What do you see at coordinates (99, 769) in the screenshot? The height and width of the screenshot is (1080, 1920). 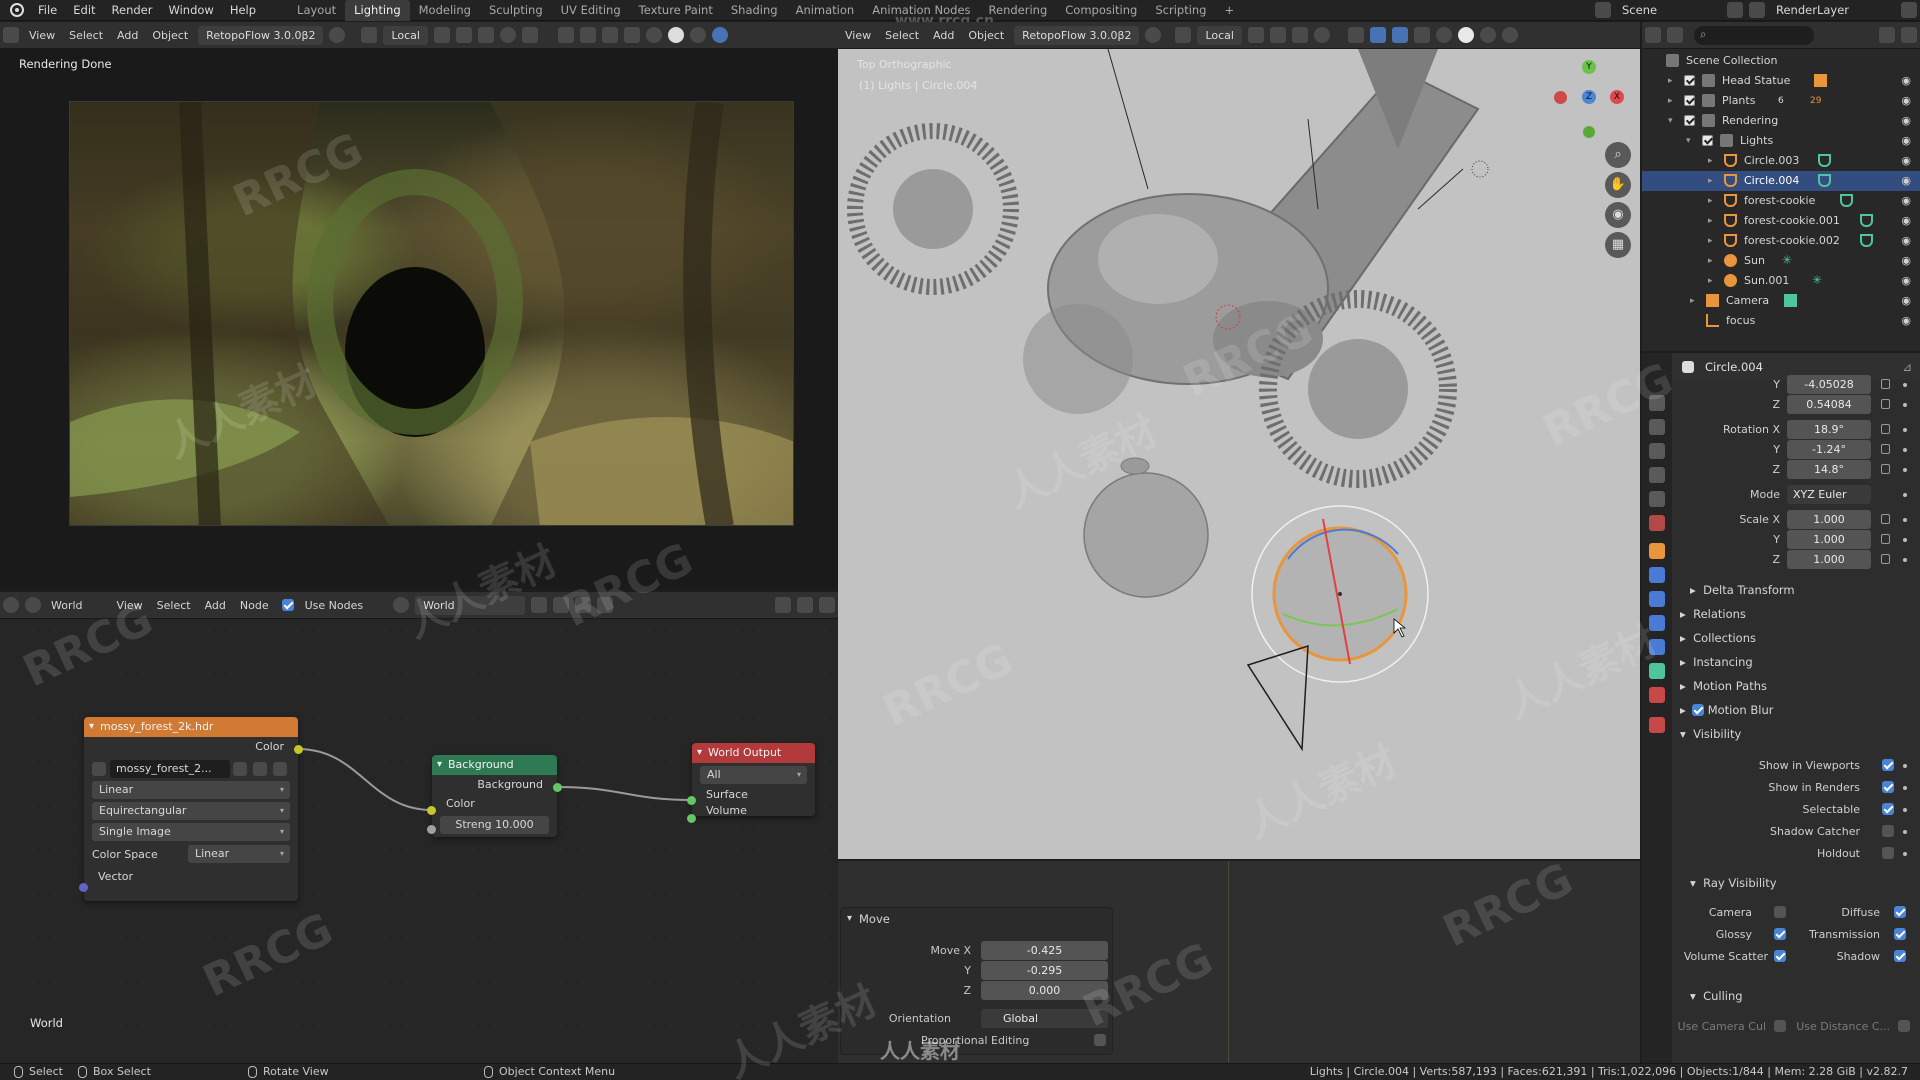 I see `image-browse-icon` at bounding box center [99, 769].